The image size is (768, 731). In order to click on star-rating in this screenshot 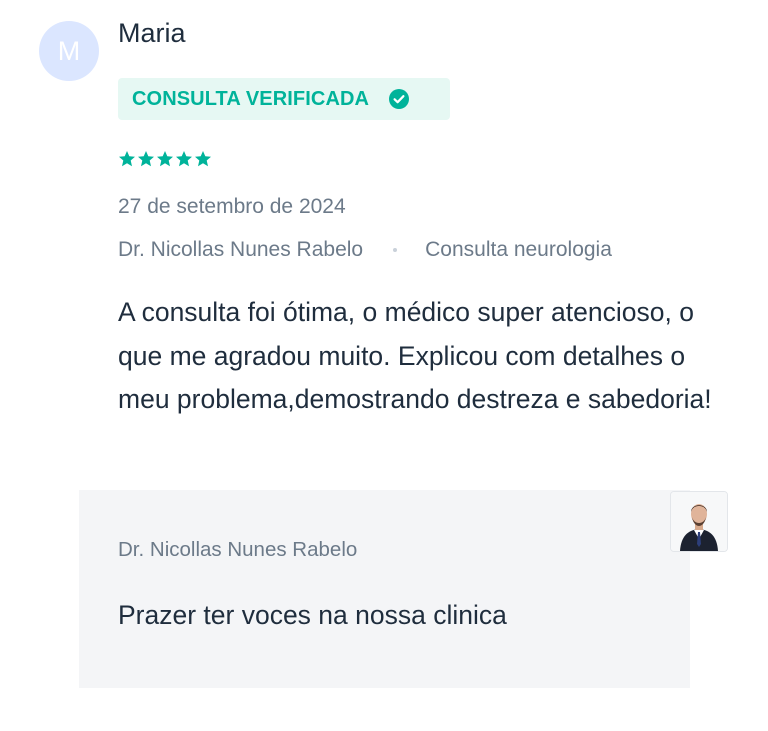, I will do `click(165, 159)`.